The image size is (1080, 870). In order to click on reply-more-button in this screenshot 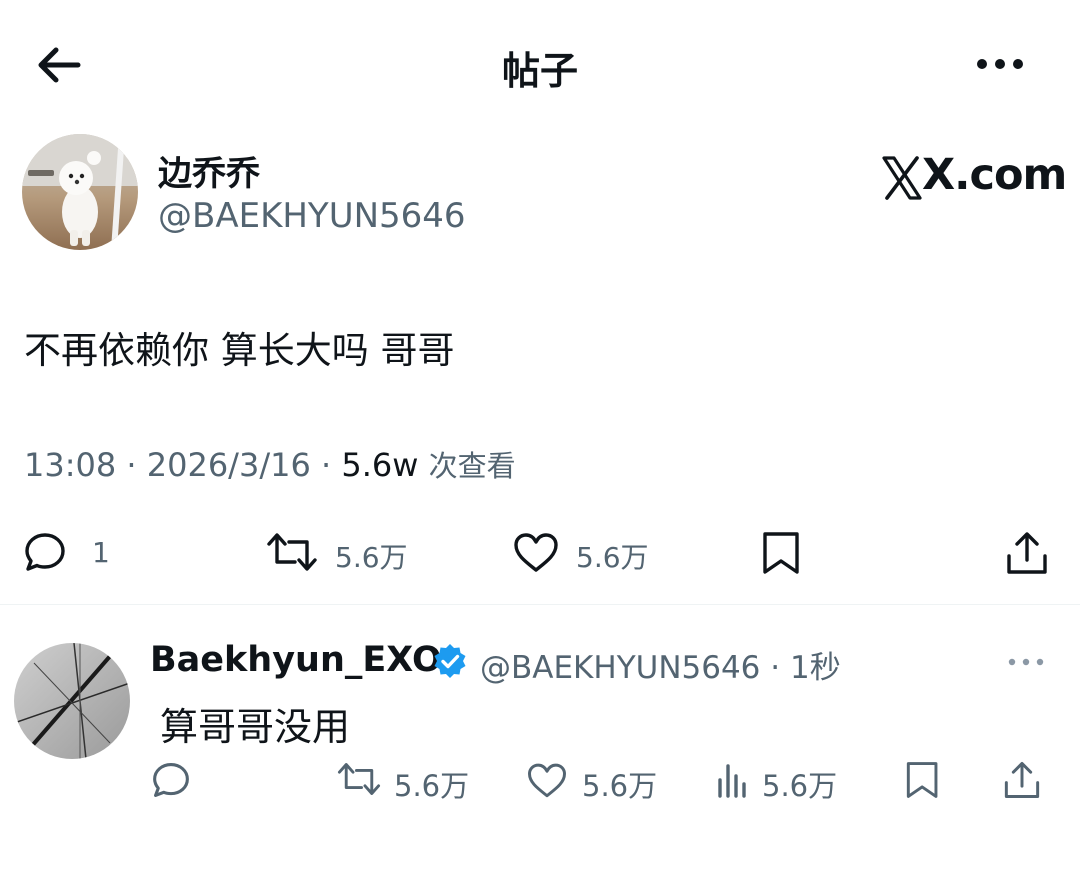, I will do `click(1026, 662)`.